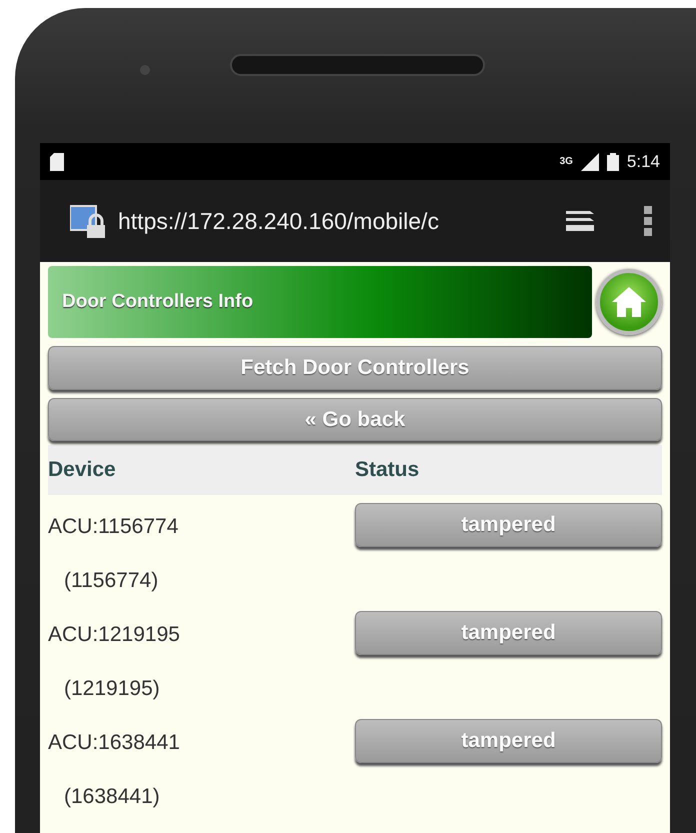 Image resolution: width=696 pixels, height=833 pixels. I want to click on device-id: (1156774), so click(112, 581).